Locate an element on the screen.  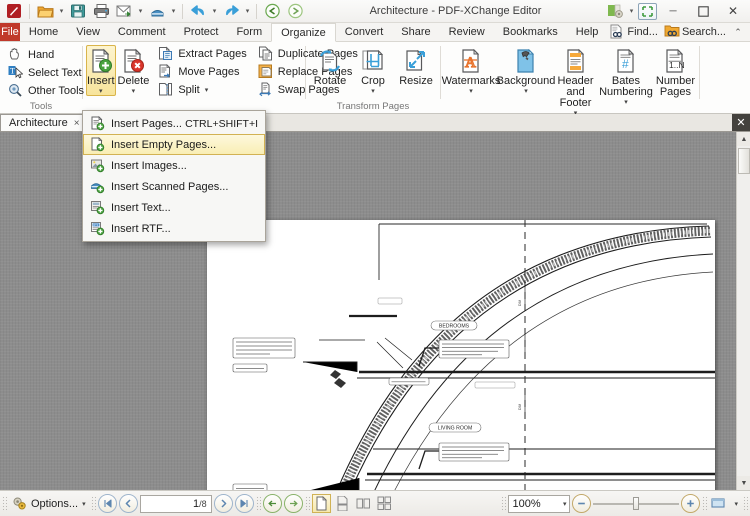
insert-images-icon is located at coordinates (97, 165).